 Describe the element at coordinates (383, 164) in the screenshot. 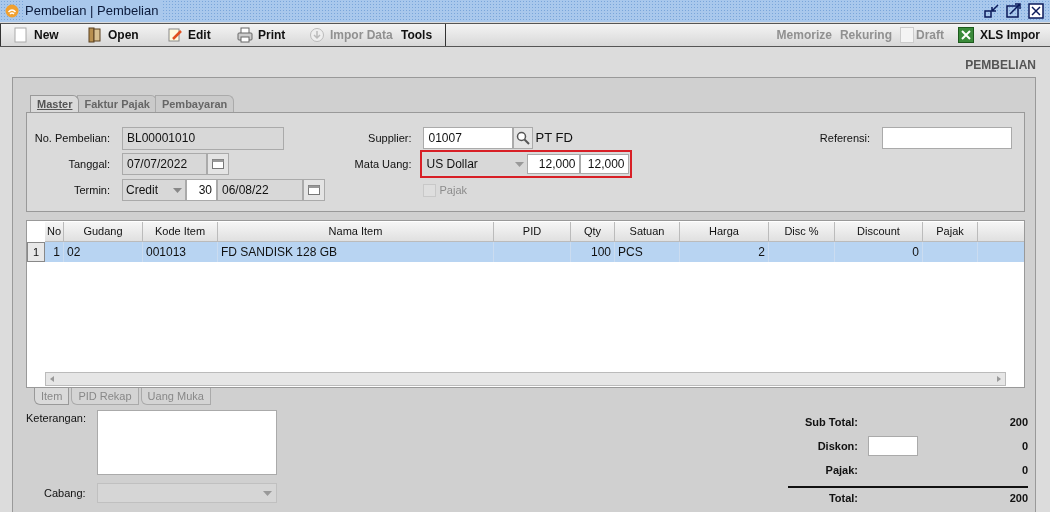

I see `field-label: Mata Uang:` at that location.